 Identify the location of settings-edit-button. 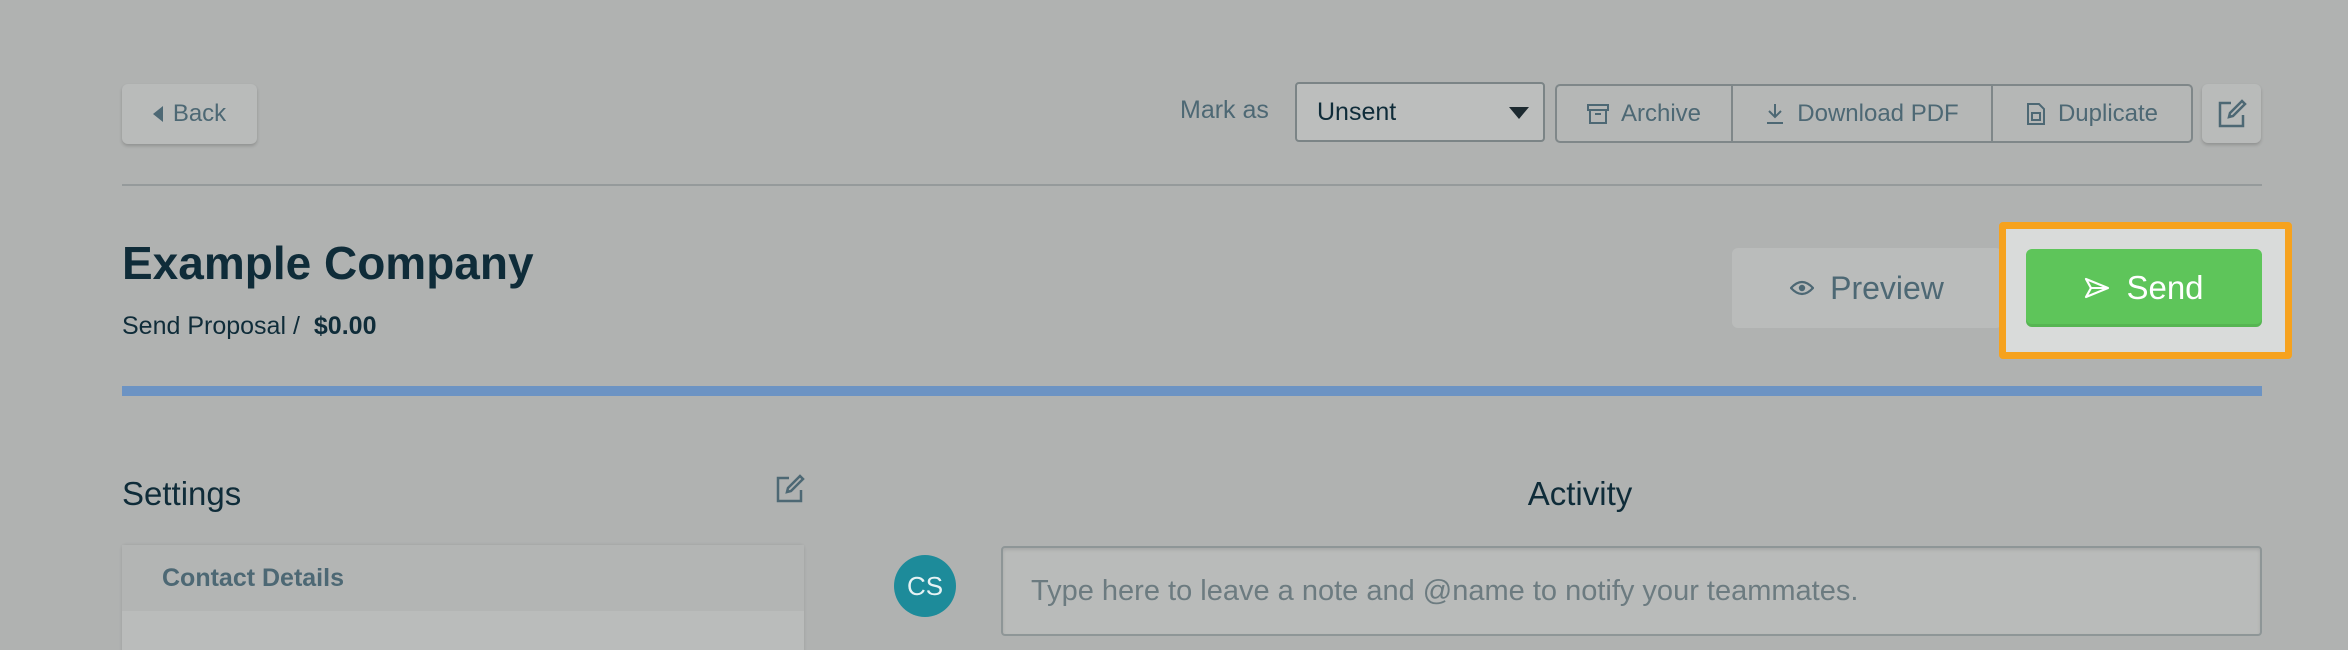
(790, 489).